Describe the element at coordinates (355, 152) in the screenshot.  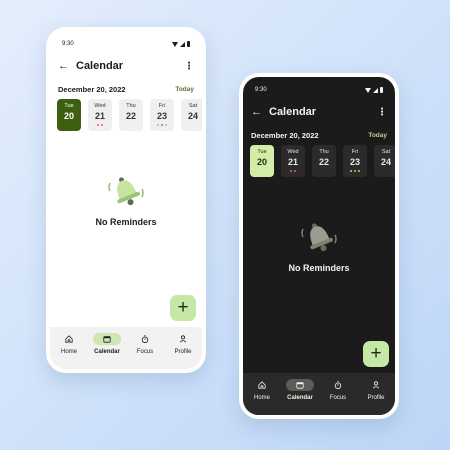
I see `day-name: Fri` at that location.